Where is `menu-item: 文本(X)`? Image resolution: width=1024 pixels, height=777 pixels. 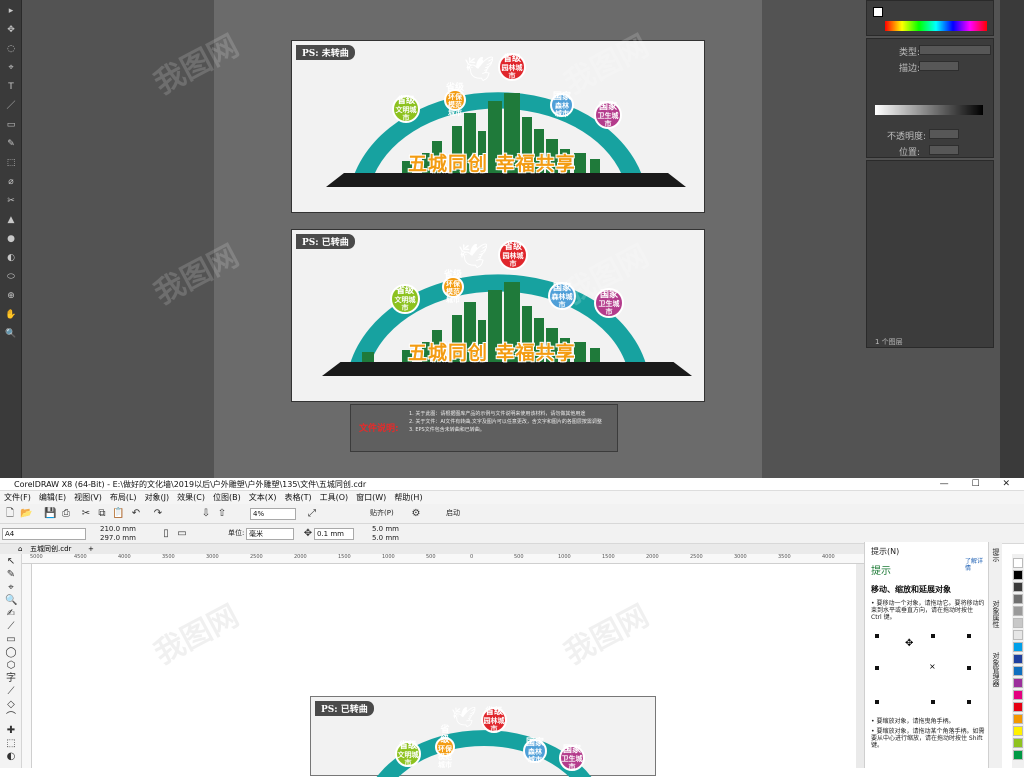
menu-item: 文本(X) is located at coordinates (263, 497).